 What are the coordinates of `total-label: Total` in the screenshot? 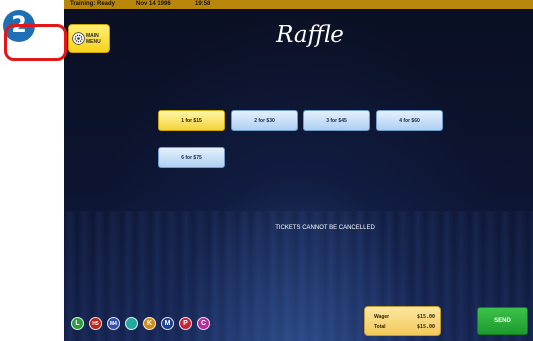 It's located at (380, 327).